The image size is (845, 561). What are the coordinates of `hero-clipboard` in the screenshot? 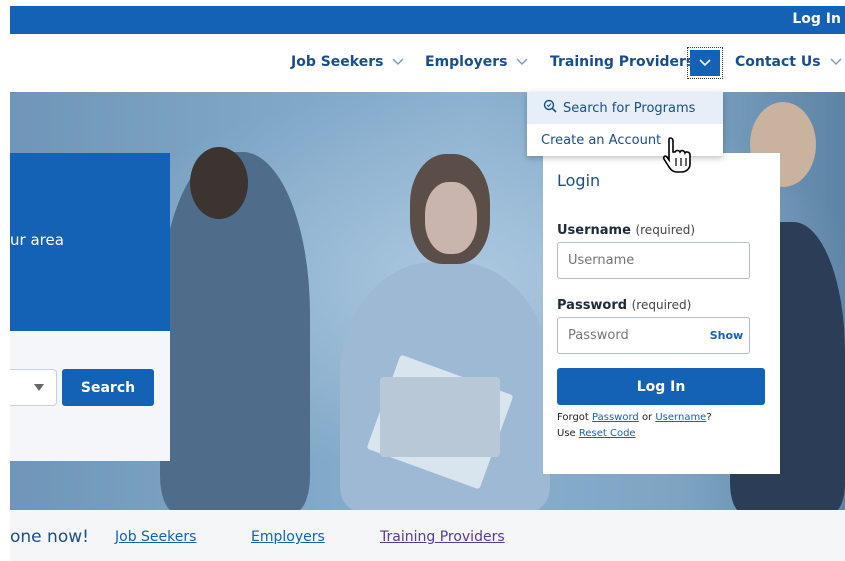 It's located at (440, 417).